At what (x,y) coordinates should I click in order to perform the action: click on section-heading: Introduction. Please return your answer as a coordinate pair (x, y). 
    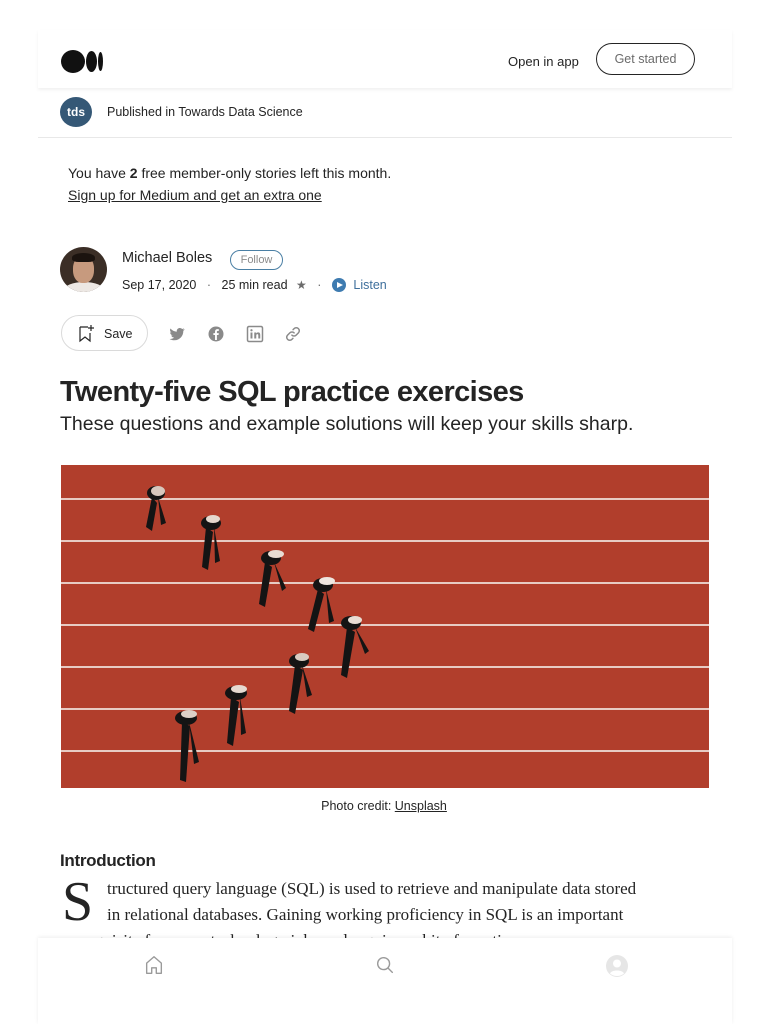
    Looking at the image, I should click on (108, 860).